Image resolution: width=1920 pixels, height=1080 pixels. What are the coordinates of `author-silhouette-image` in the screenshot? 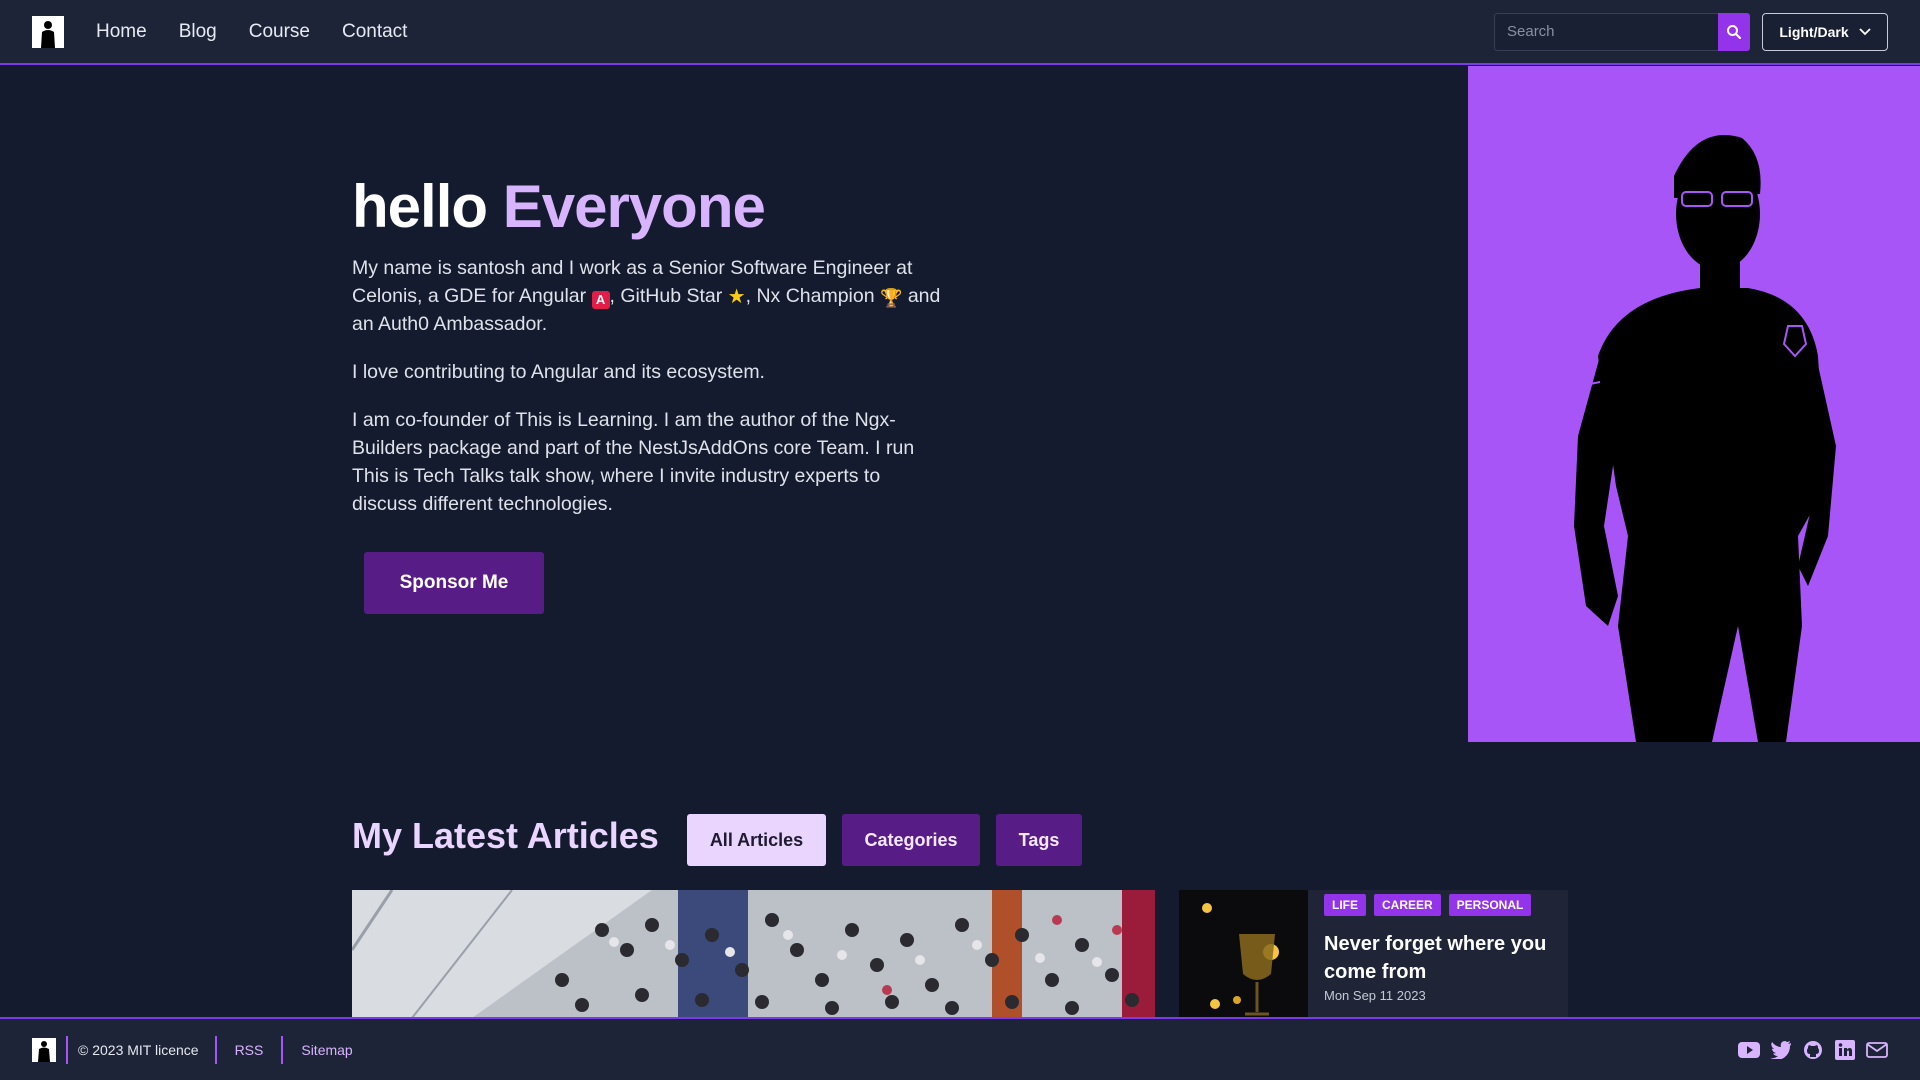 It's located at (1705, 438).